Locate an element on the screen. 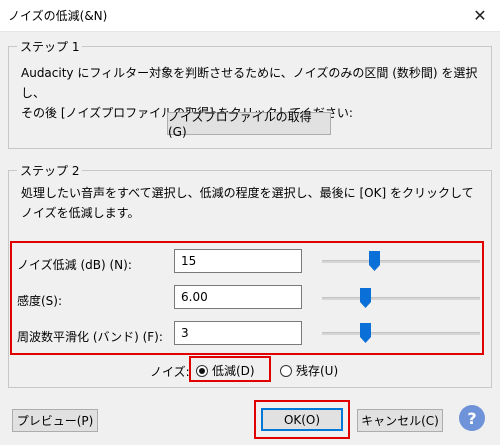 This screenshot has height=445, width=500. sensitivity-label: 感度(S): is located at coordinates (40, 301).